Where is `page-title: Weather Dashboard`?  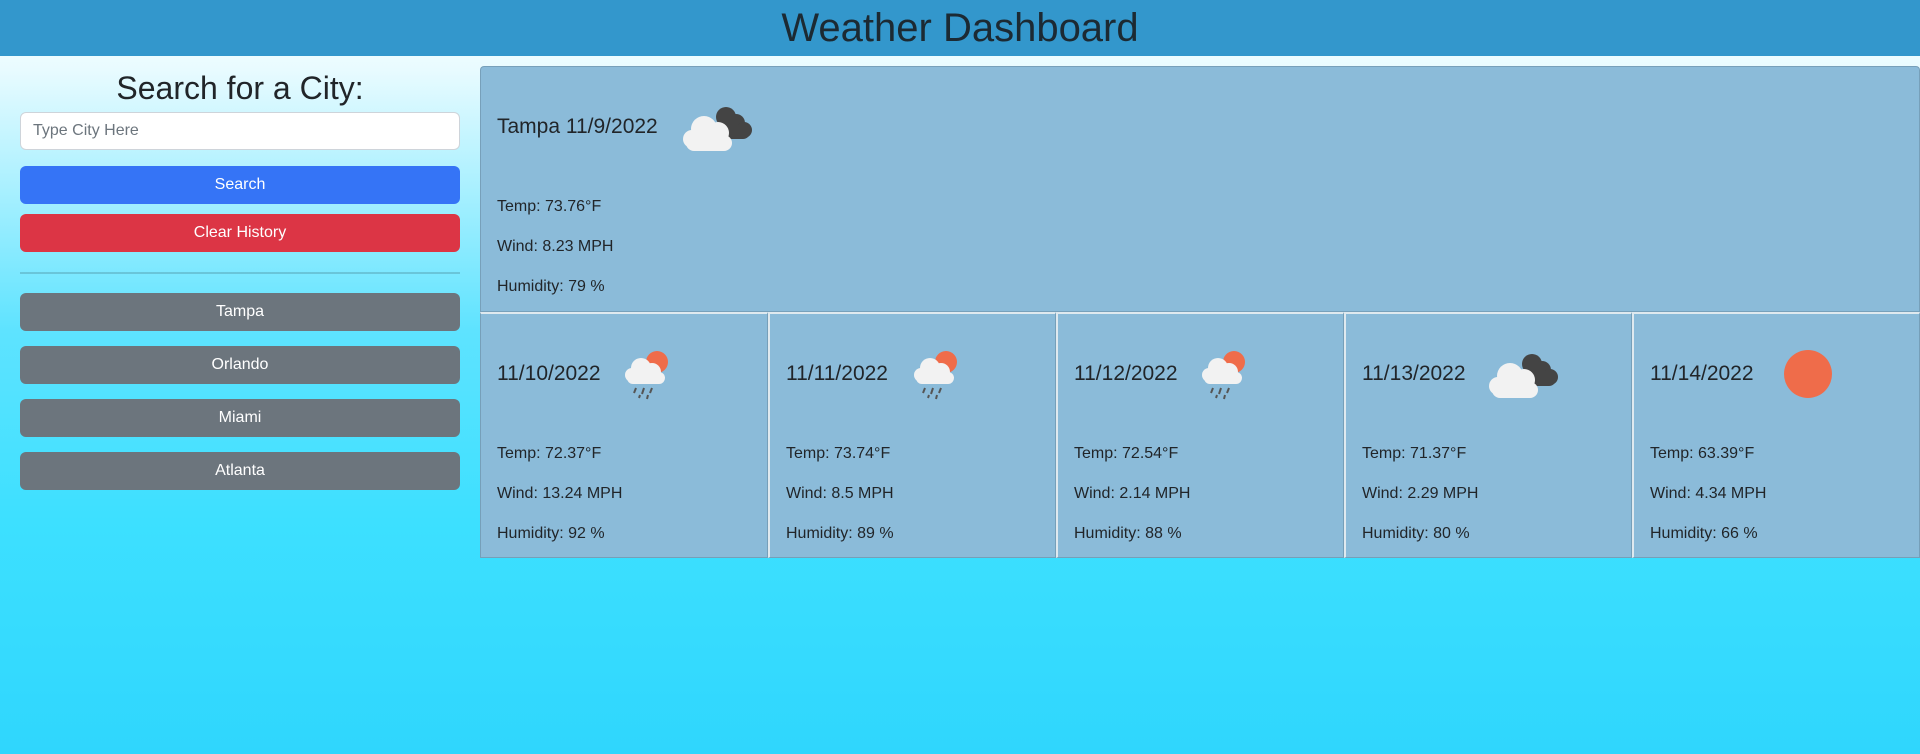 page-title: Weather Dashboard is located at coordinates (960, 28).